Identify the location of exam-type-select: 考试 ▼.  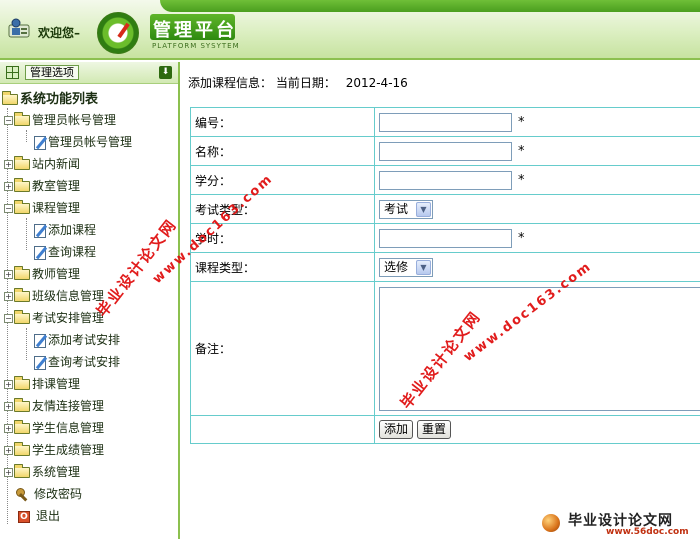
(406, 209).